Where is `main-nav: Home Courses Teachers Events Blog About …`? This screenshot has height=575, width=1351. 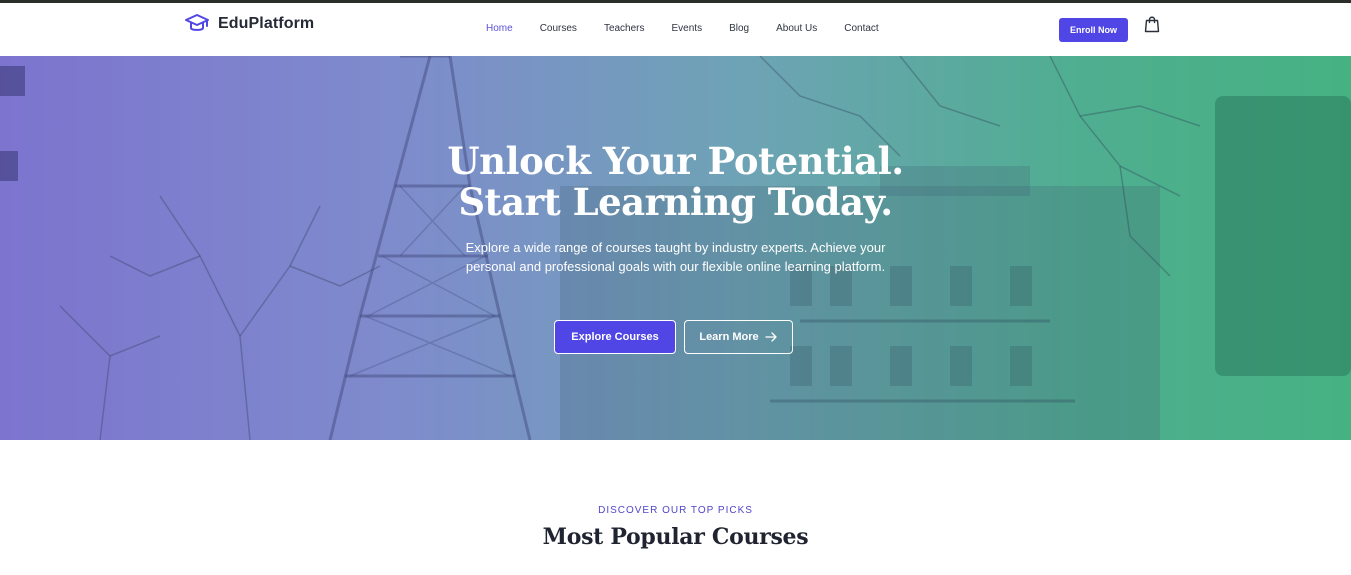 main-nav: Home Courses Teachers Events Blog About … is located at coordinates (696, 28).